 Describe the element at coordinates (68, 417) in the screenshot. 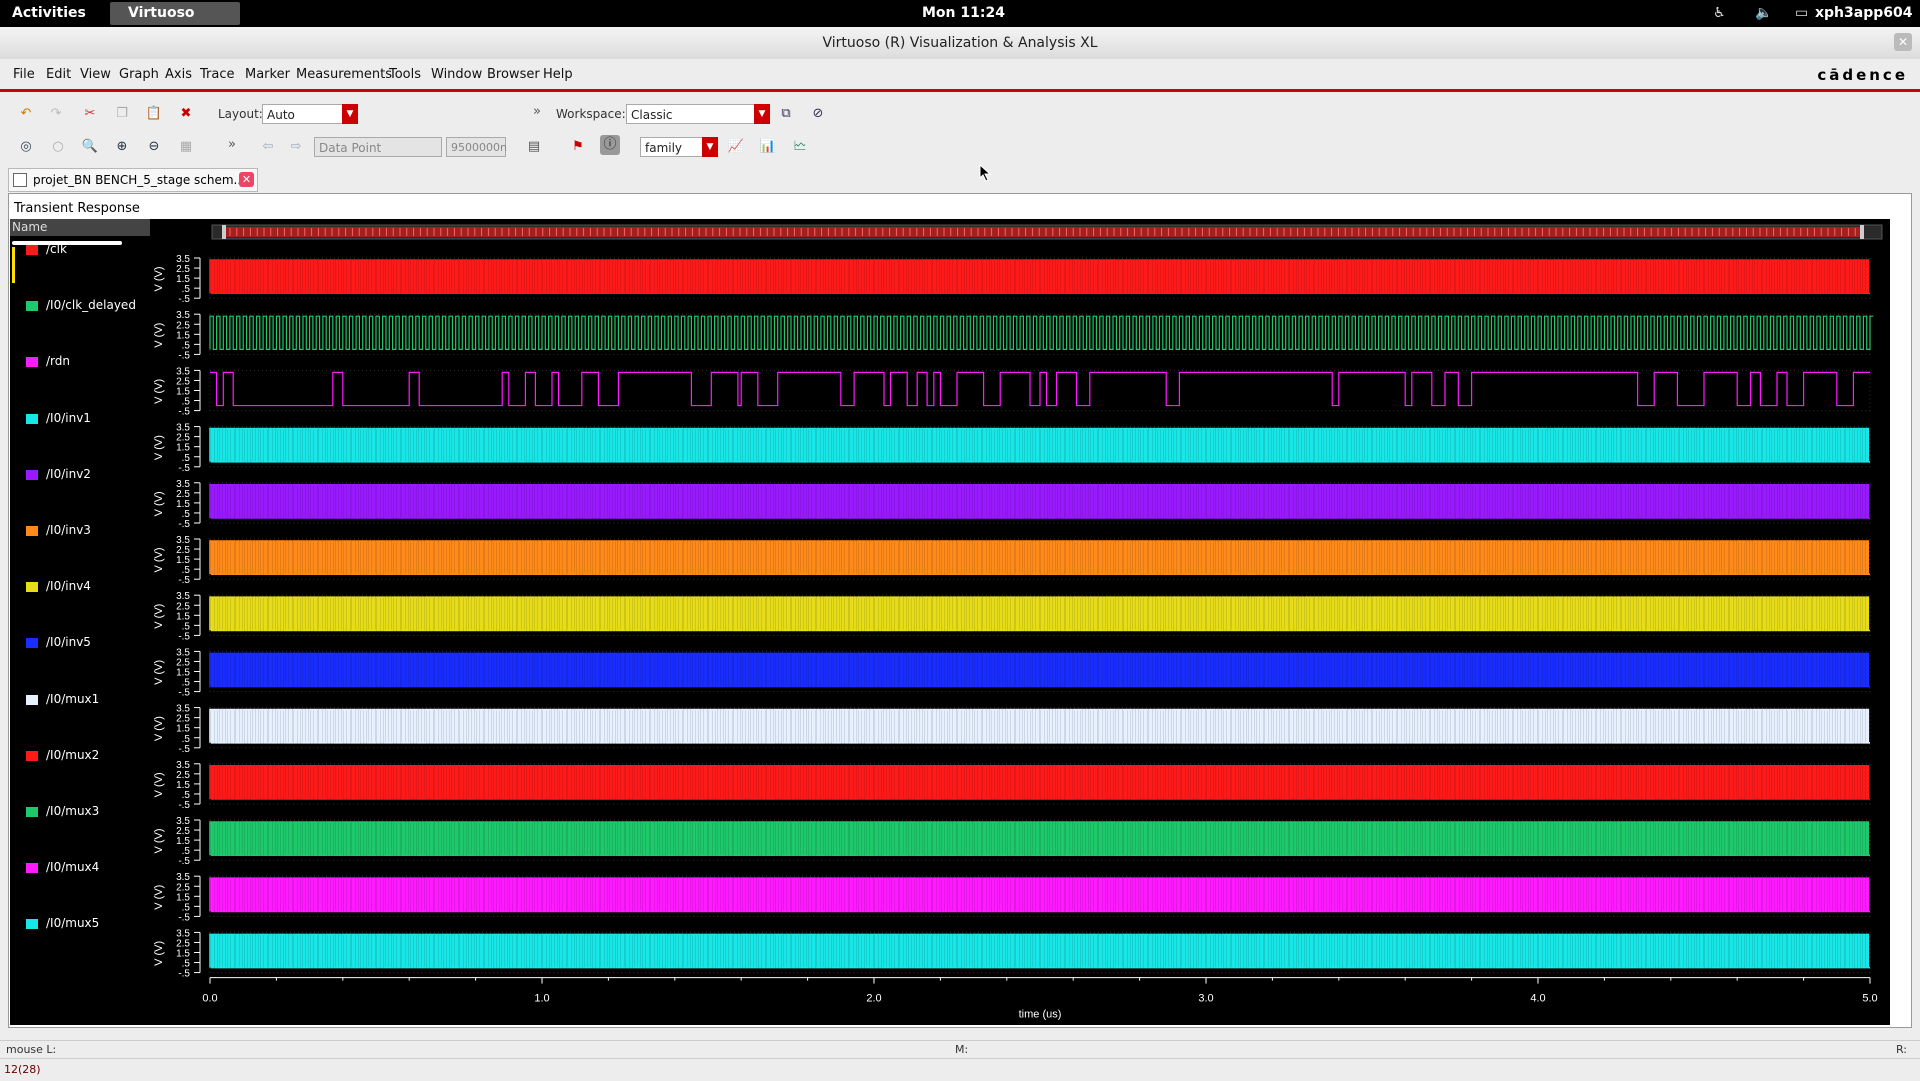

I see `legend-label: /I0/inv1` at that location.